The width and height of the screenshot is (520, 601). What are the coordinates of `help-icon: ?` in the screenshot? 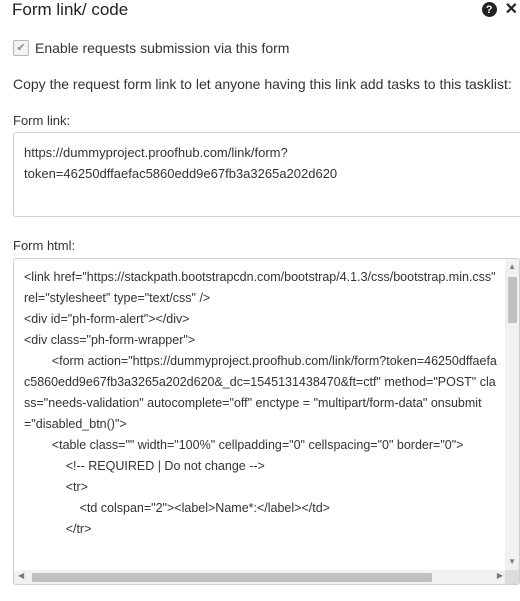 It's located at (489, 9).